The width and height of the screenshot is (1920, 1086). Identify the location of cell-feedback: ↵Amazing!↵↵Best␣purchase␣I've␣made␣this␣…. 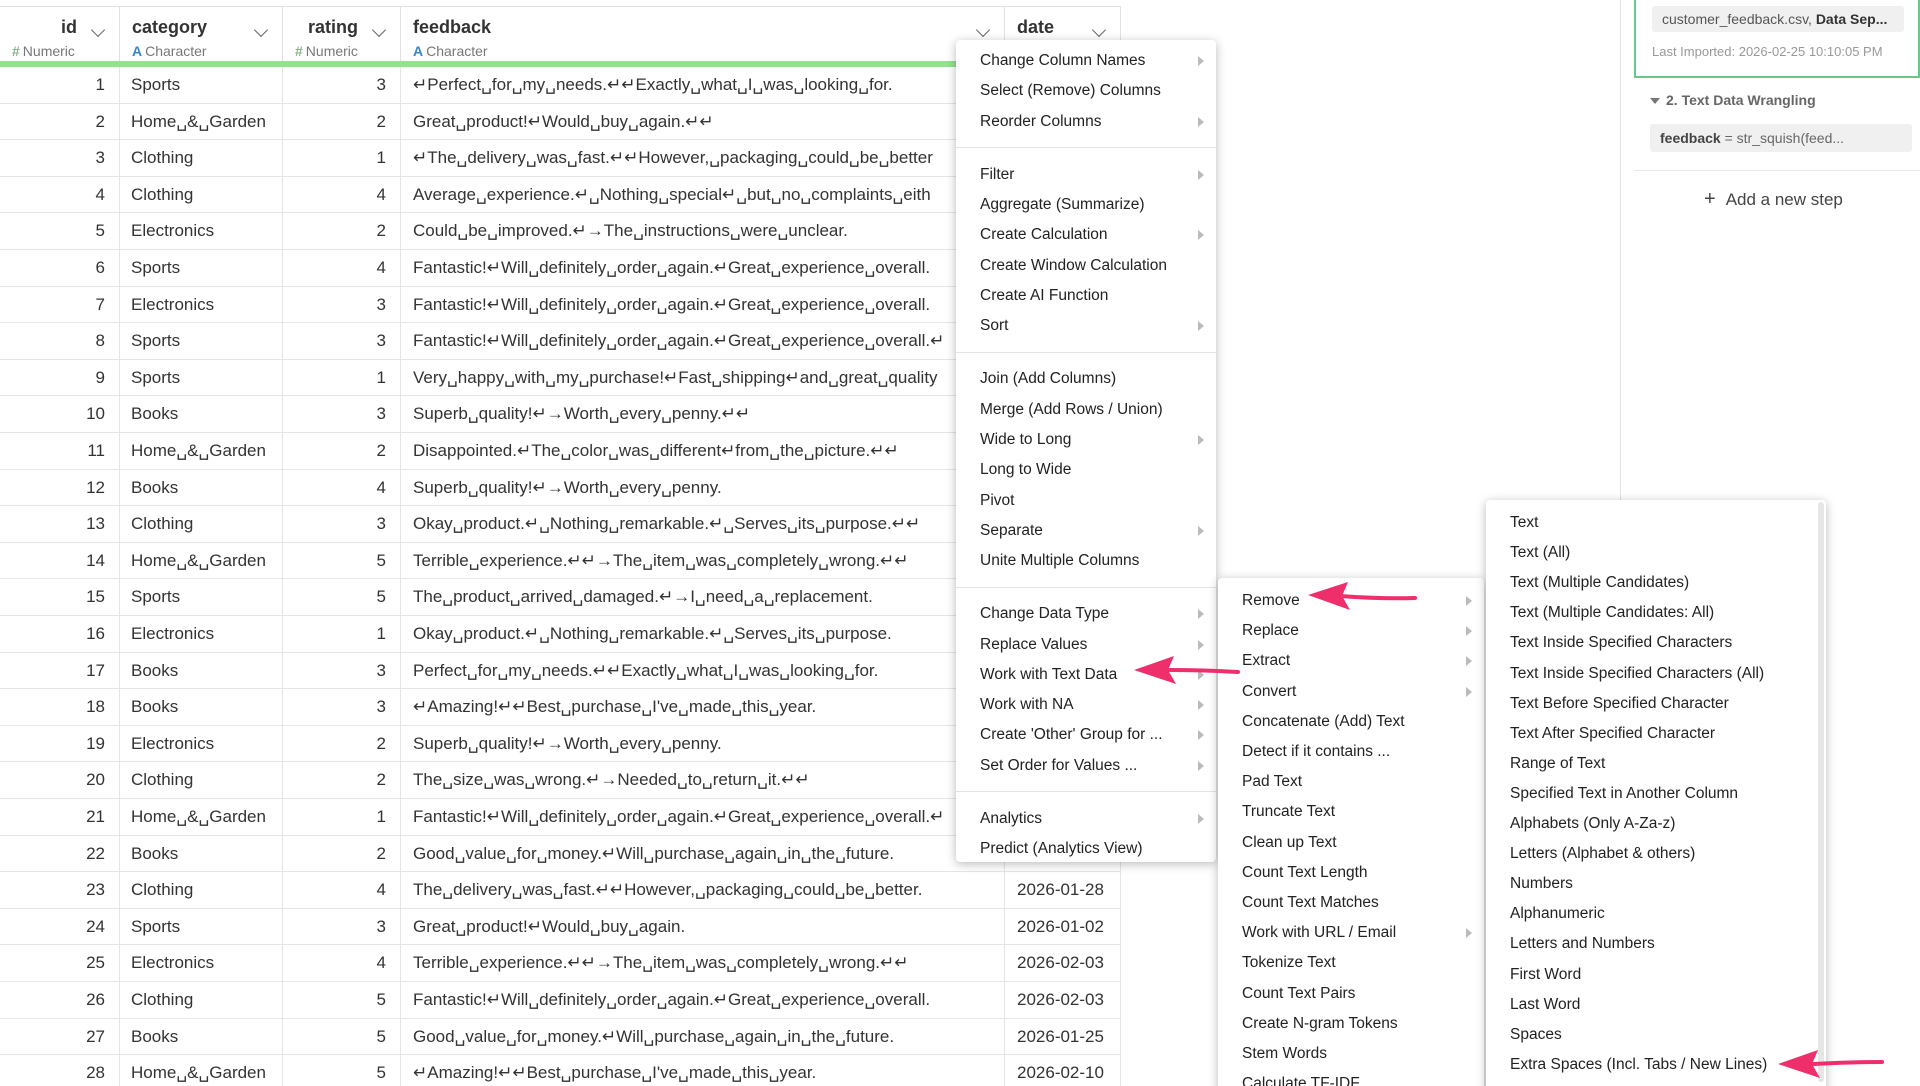
(703, 707).